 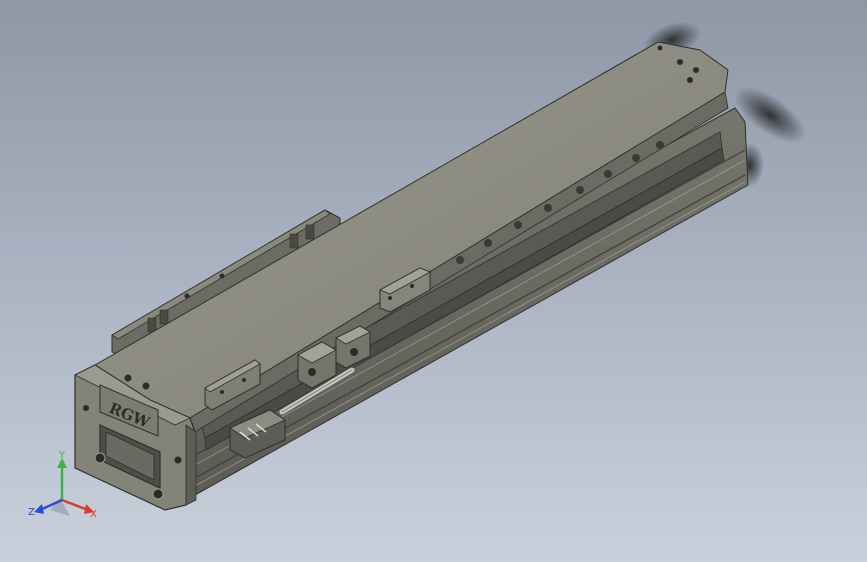 What do you see at coordinates (31, 512) in the screenshot?
I see `triad-z-label: Z` at bounding box center [31, 512].